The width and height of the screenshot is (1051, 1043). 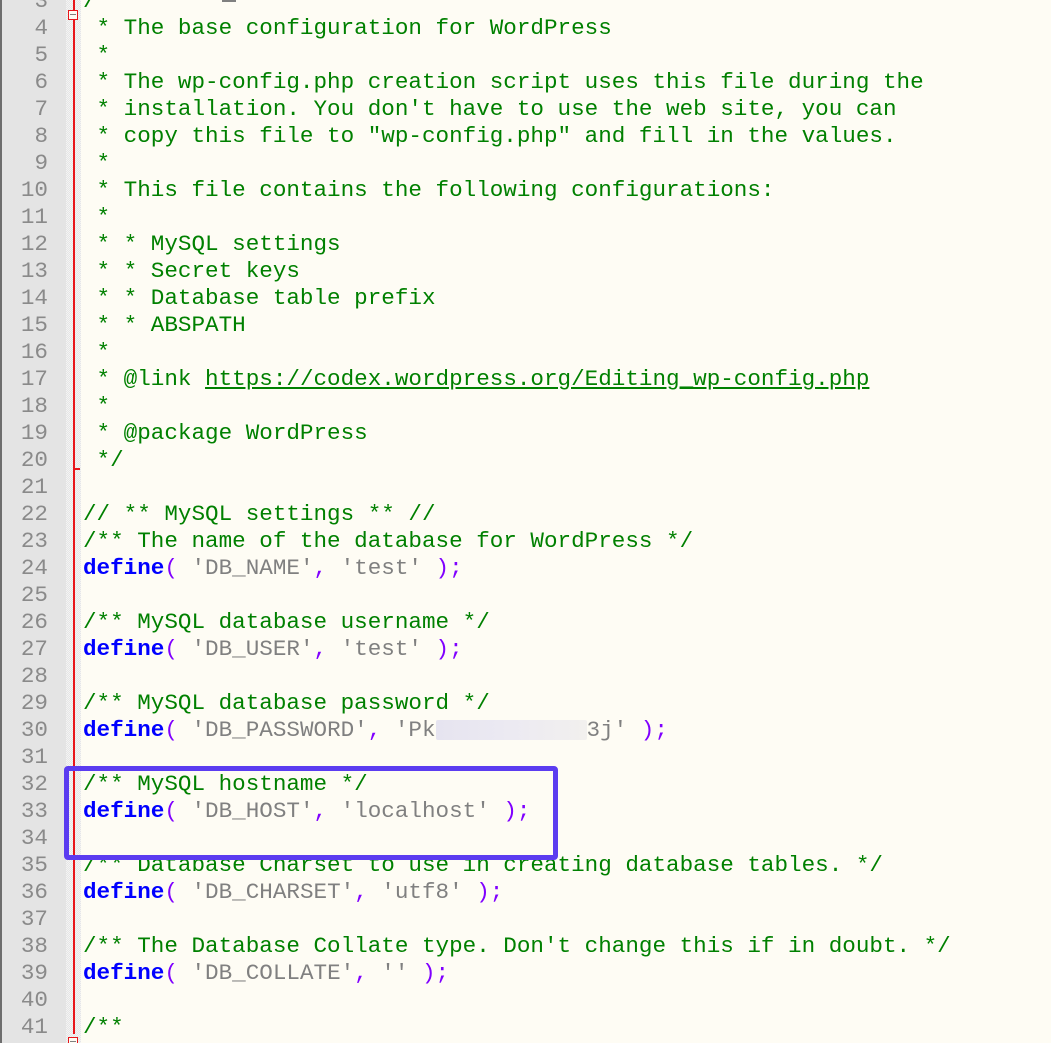 I want to click on code-line: 33 define( 'DB_HOST', 'localhost' );, so click(x=525, y=811).